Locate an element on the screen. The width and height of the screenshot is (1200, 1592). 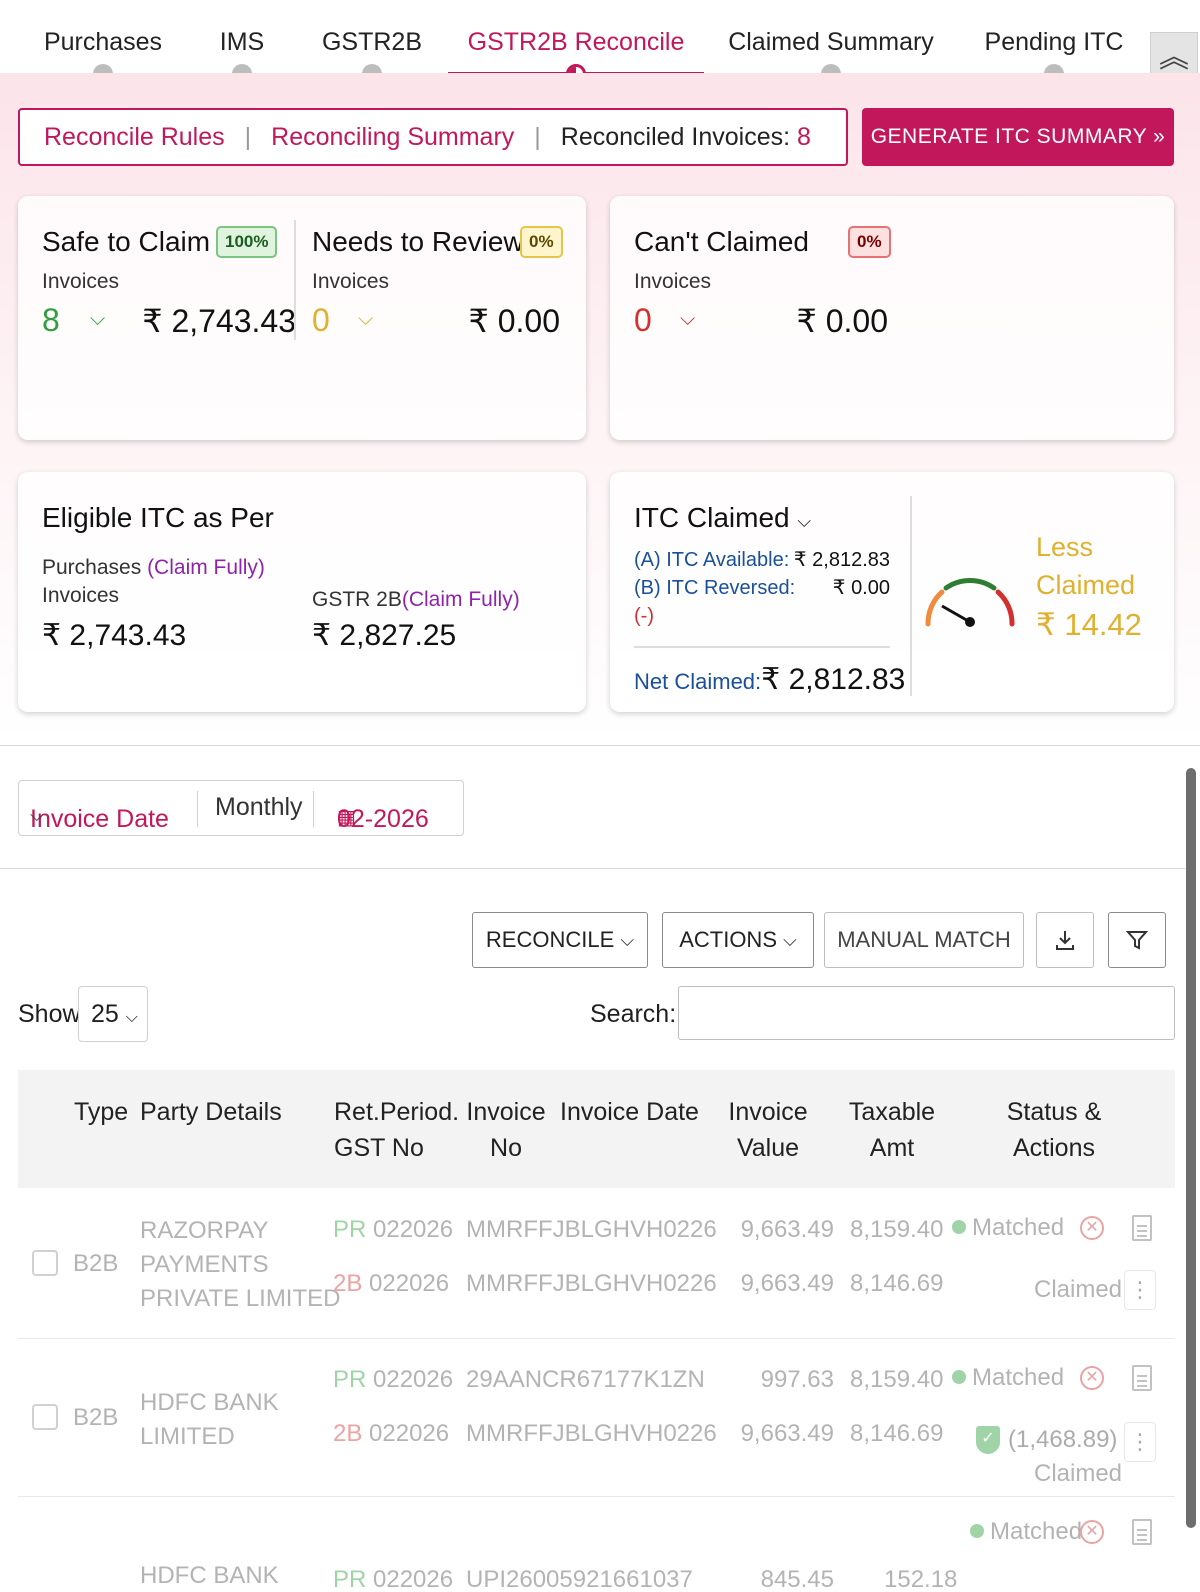
row-party-name: HDFC BANK LIMITED is located at coordinates (209, 1419).